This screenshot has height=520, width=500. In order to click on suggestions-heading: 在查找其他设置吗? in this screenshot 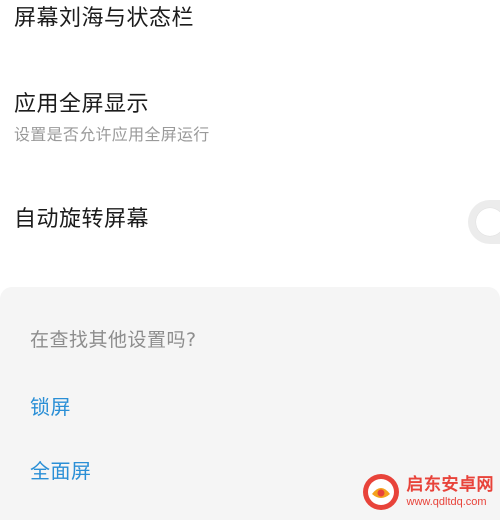, I will do `click(113, 340)`.